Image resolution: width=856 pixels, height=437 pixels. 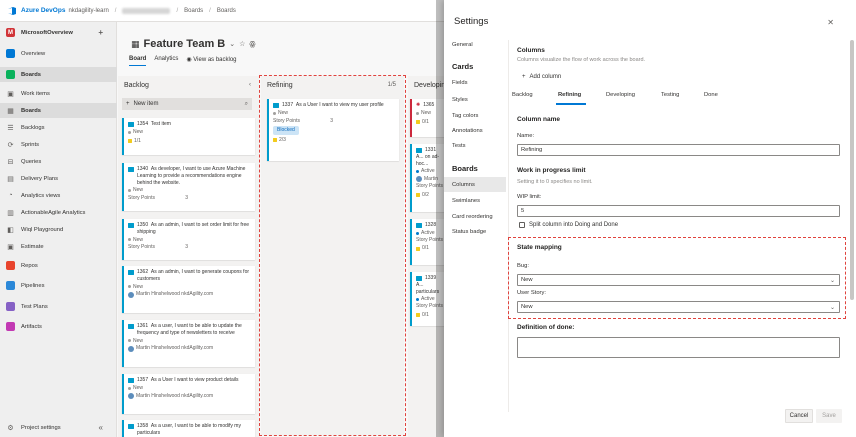 I want to click on view-as-backlog-link: ◉ View as backlog, so click(x=211, y=61).